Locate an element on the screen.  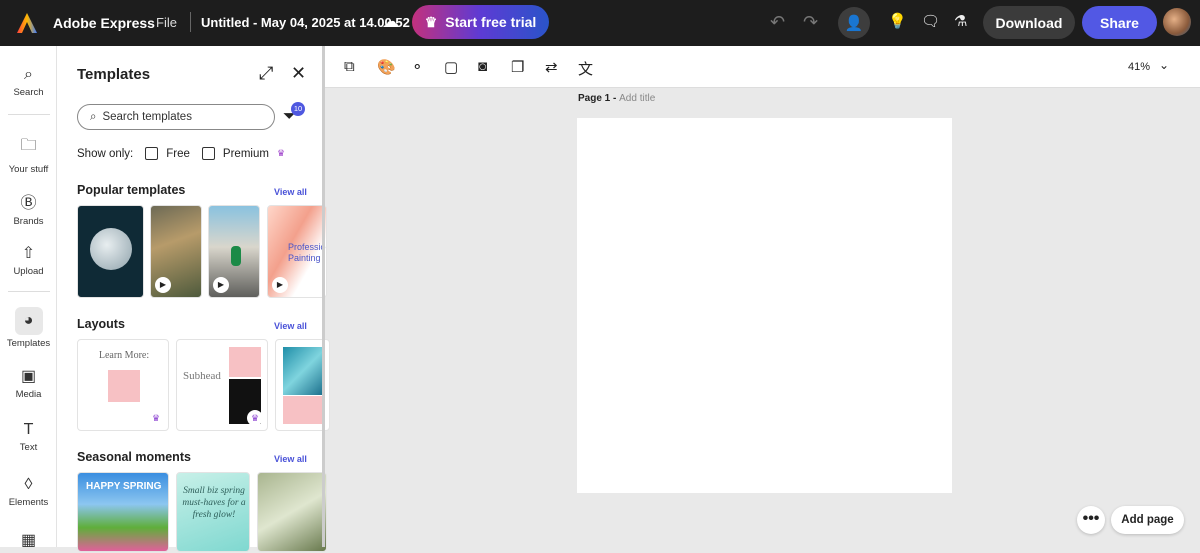
section-title: Popular templates is located at coordinates (131, 190).